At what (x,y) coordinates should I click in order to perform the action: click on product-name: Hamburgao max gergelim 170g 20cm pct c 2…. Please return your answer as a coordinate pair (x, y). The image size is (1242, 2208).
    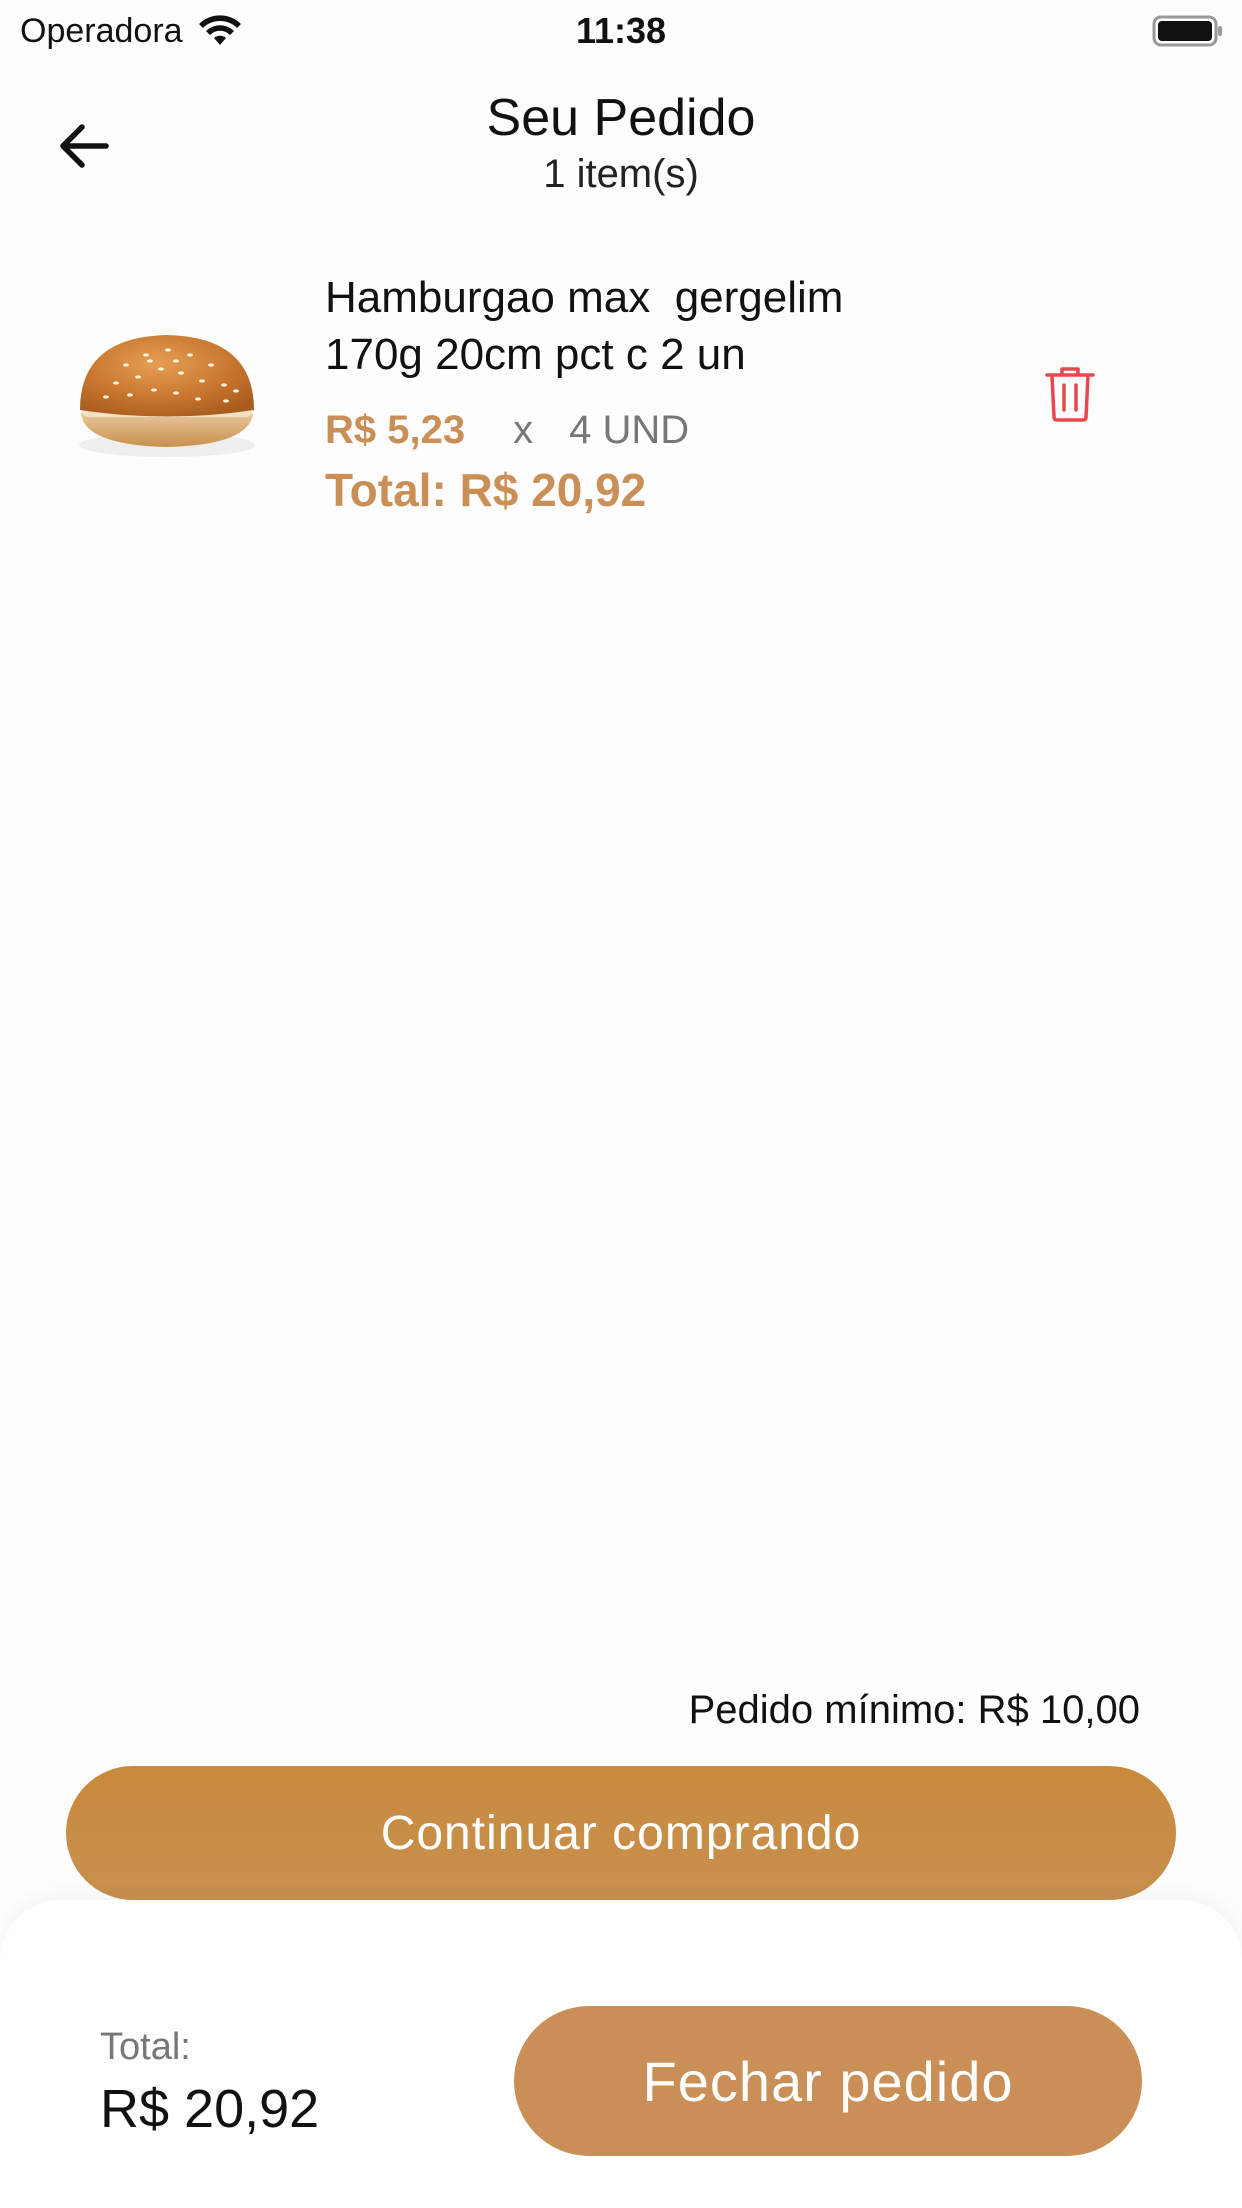
    Looking at the image, I should click on (584, 326).